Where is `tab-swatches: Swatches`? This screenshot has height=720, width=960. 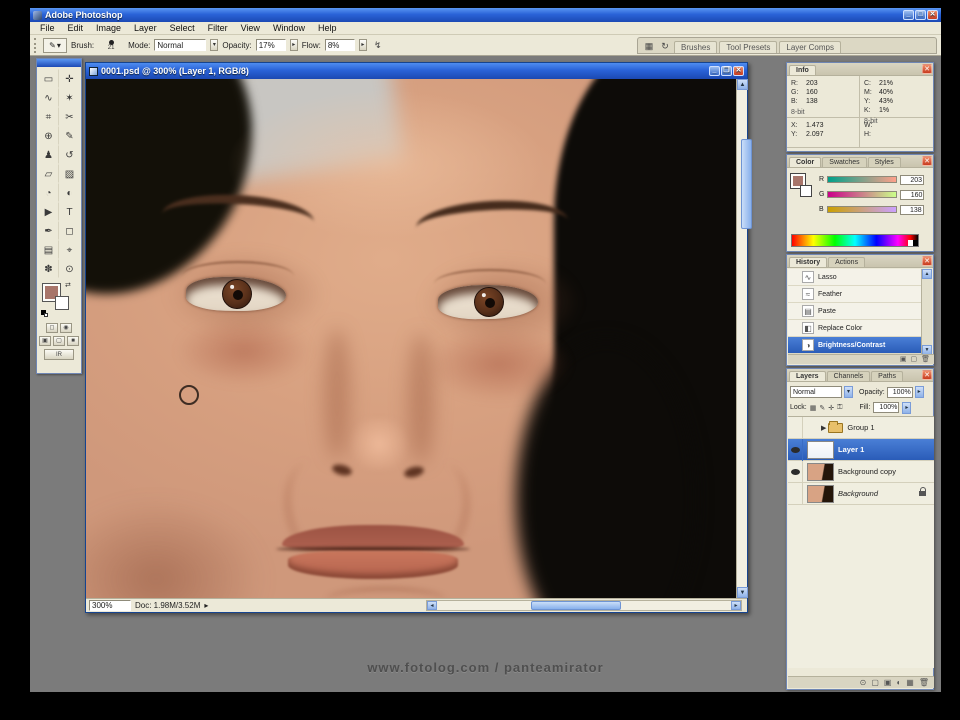
tab-swatches: Swatches is located at coordinates (844, 162).